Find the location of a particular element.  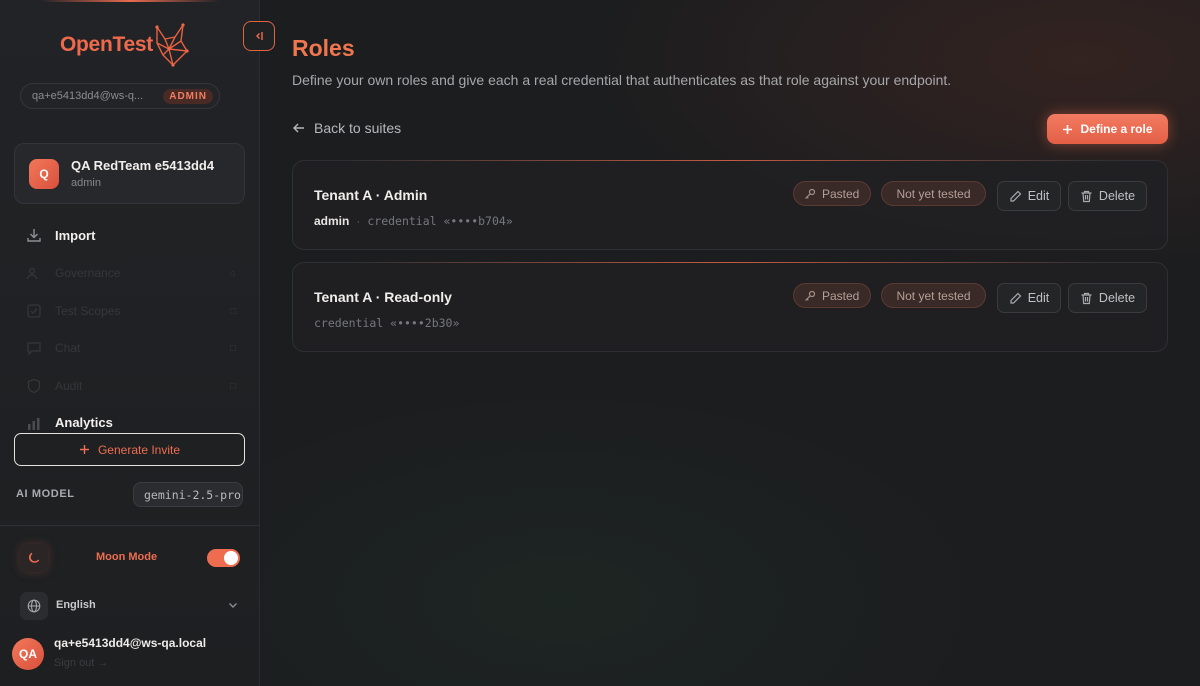

role-credential: credential «••••2b30» is located at coordinates (387, 323).